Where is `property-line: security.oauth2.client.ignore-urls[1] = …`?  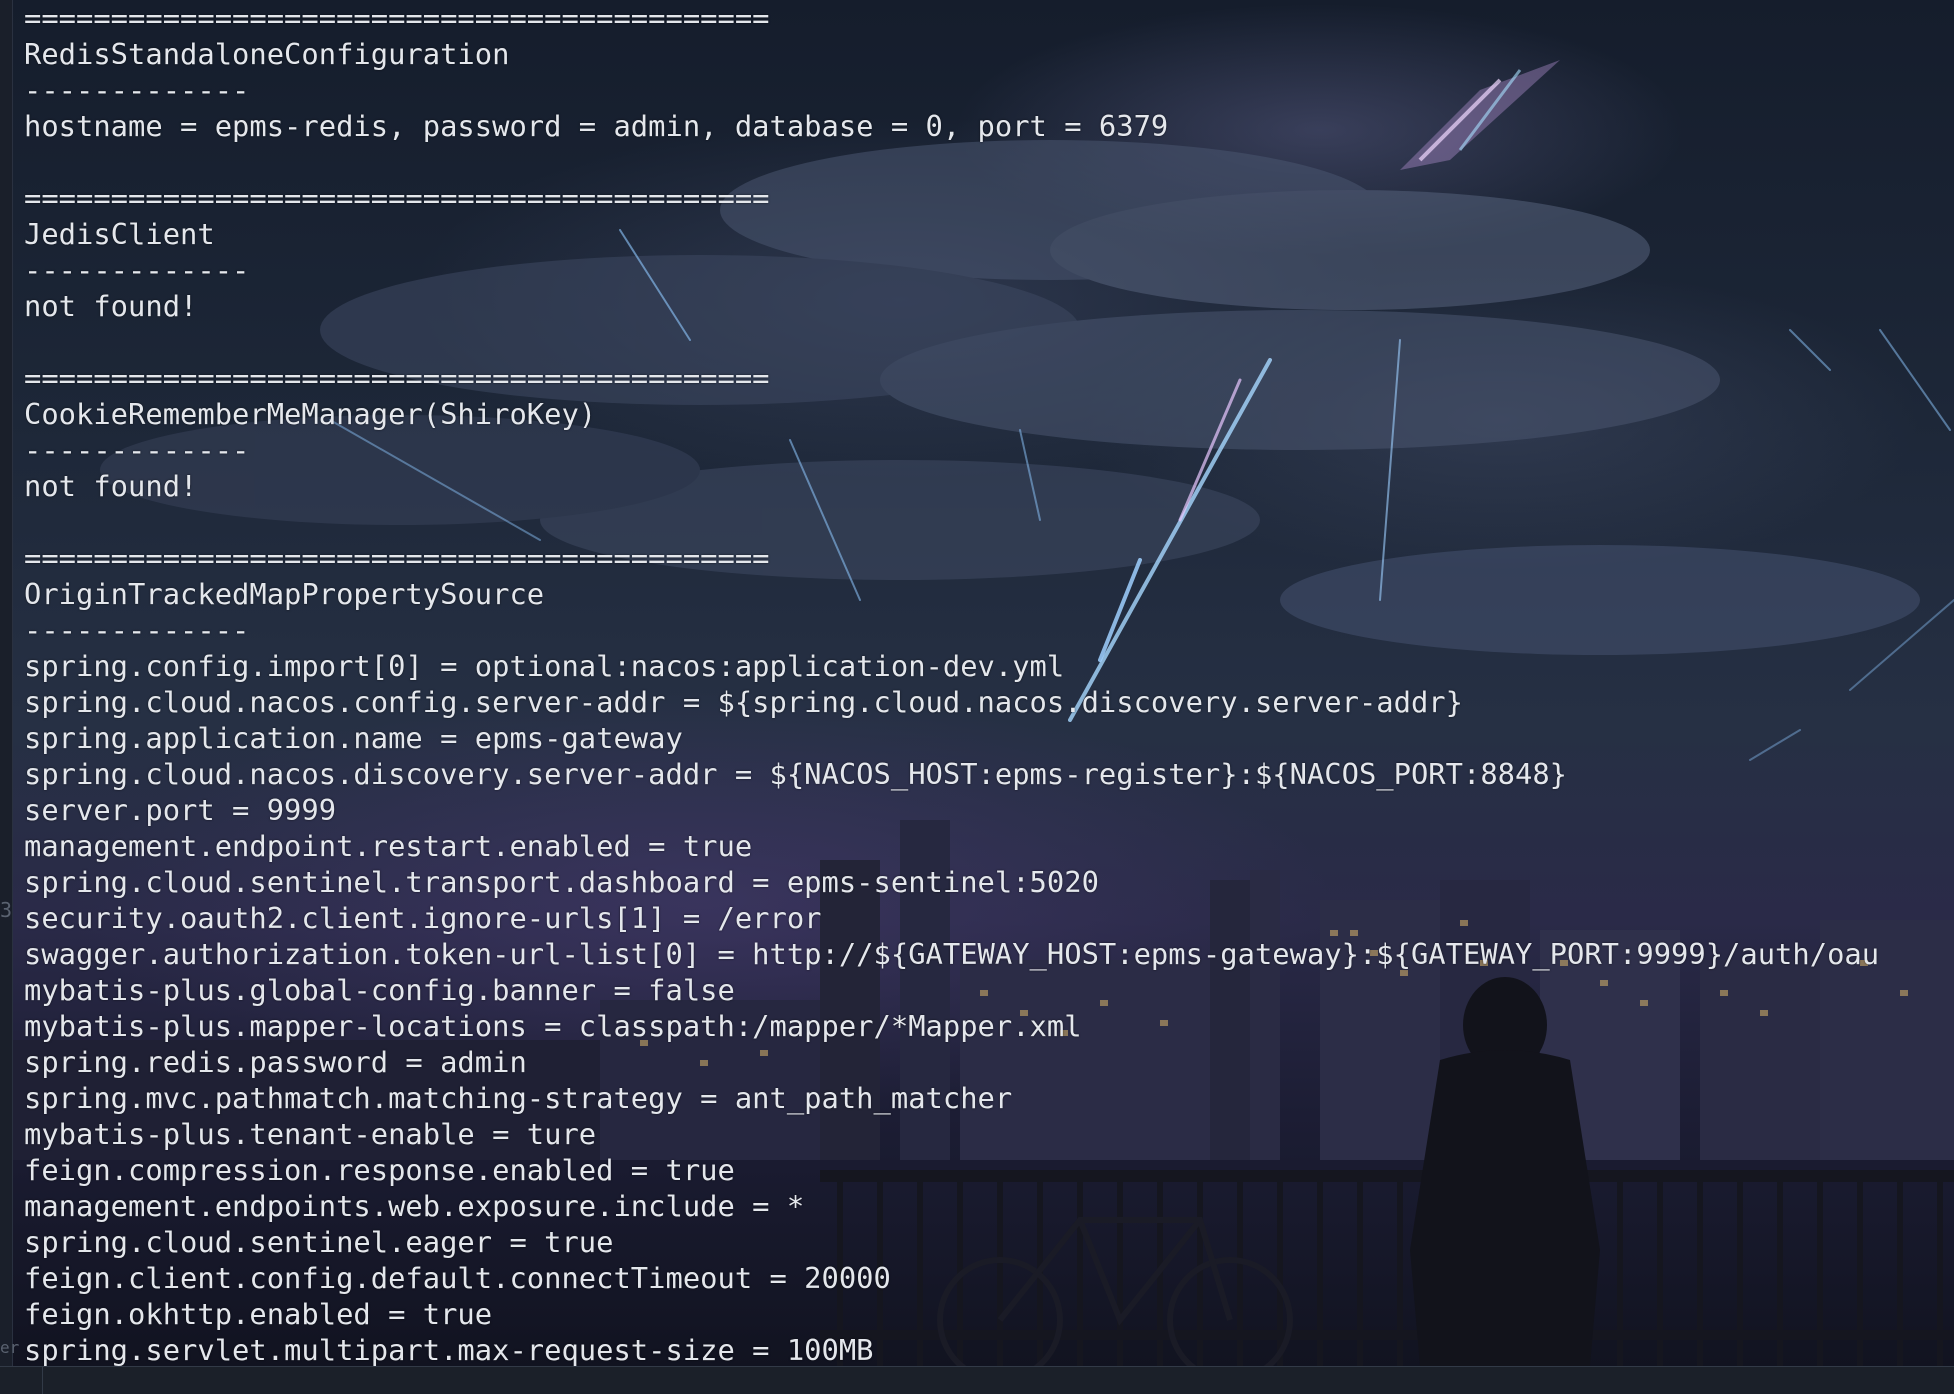
property-line: security.oauth2.client.ignore-urls[1] = … is located at coordinates (423, 918).